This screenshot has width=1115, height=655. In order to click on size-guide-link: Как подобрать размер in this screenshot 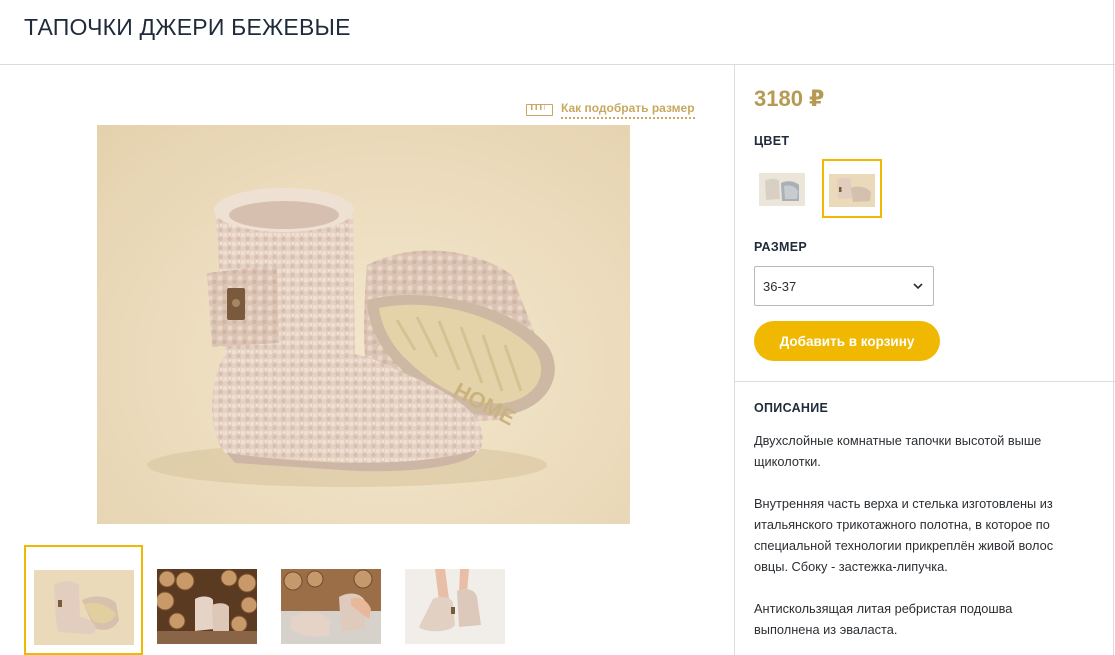, I will do `click(610, 110)`.